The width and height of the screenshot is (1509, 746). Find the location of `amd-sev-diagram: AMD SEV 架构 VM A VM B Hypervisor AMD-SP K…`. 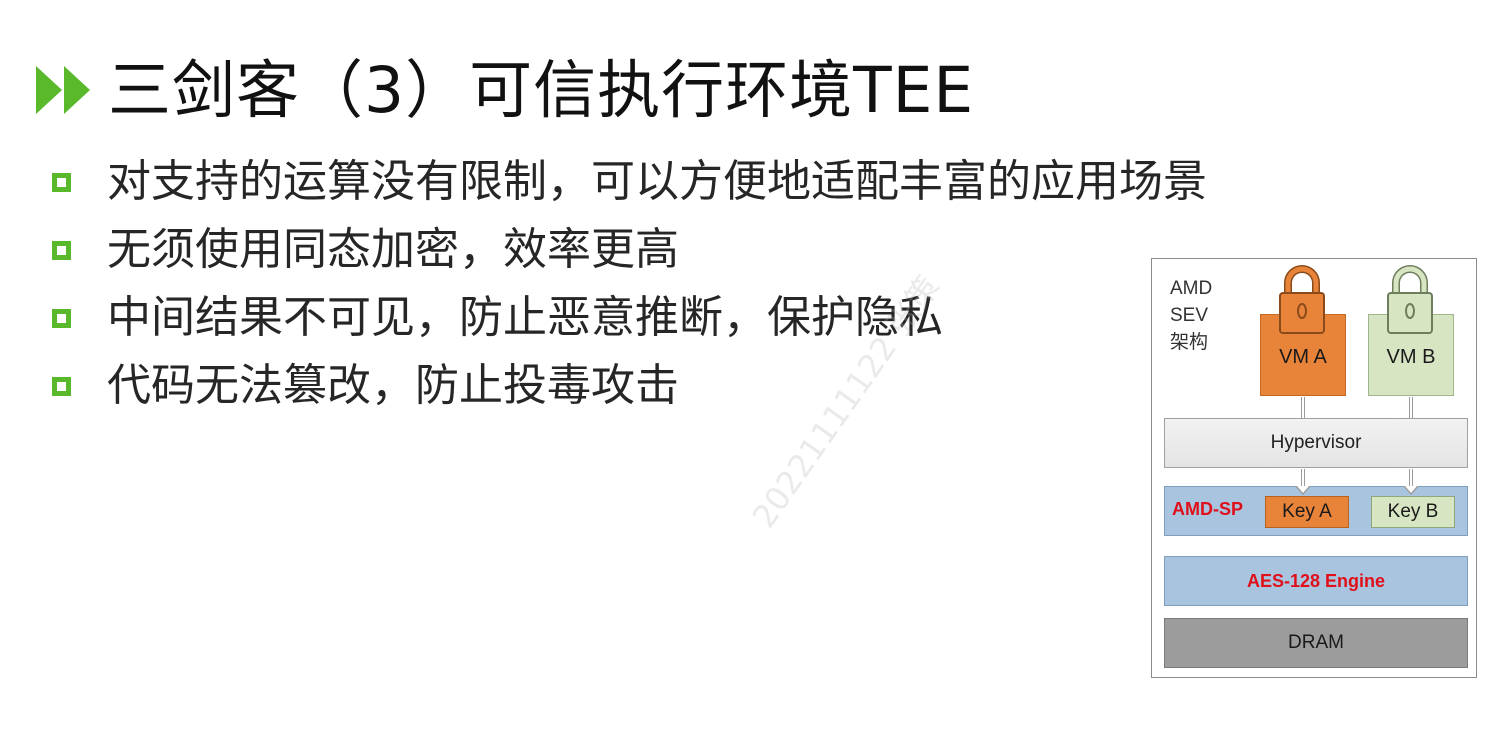

amd-sev-diagram: AMD SEV 架构 VM A VM B Hypervisor AMD-SP K… is located at coordinates (1314, 468).